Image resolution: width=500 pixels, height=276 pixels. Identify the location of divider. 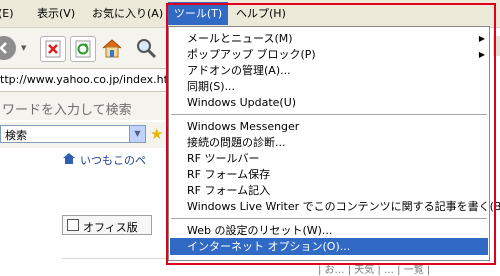
(115, 258).